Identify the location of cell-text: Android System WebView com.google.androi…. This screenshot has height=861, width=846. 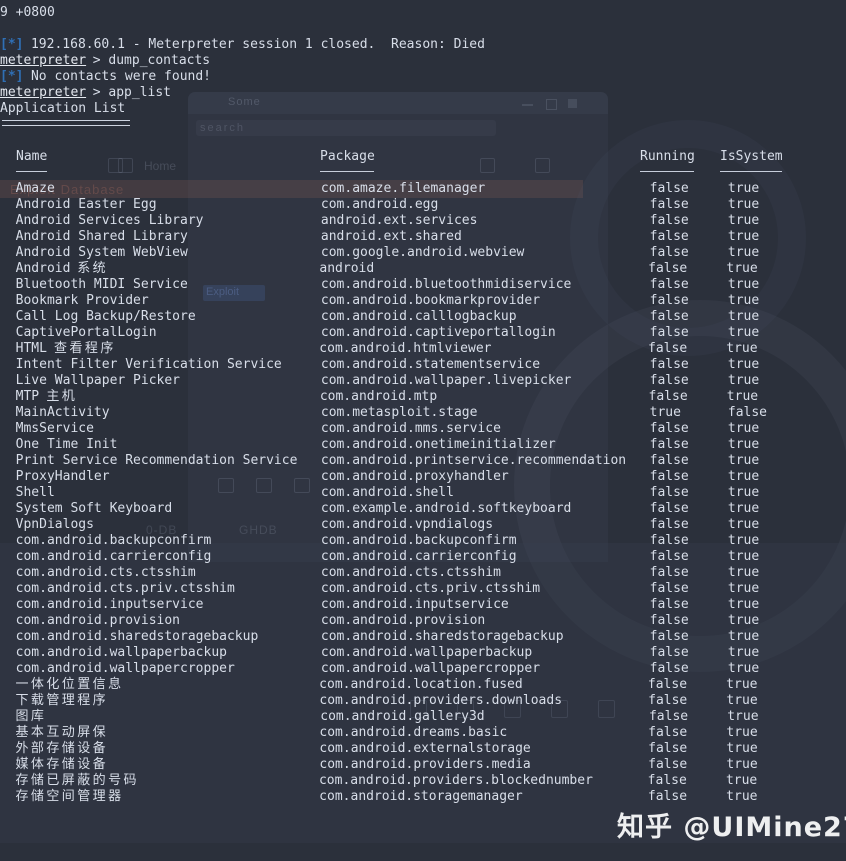
(380, 252).